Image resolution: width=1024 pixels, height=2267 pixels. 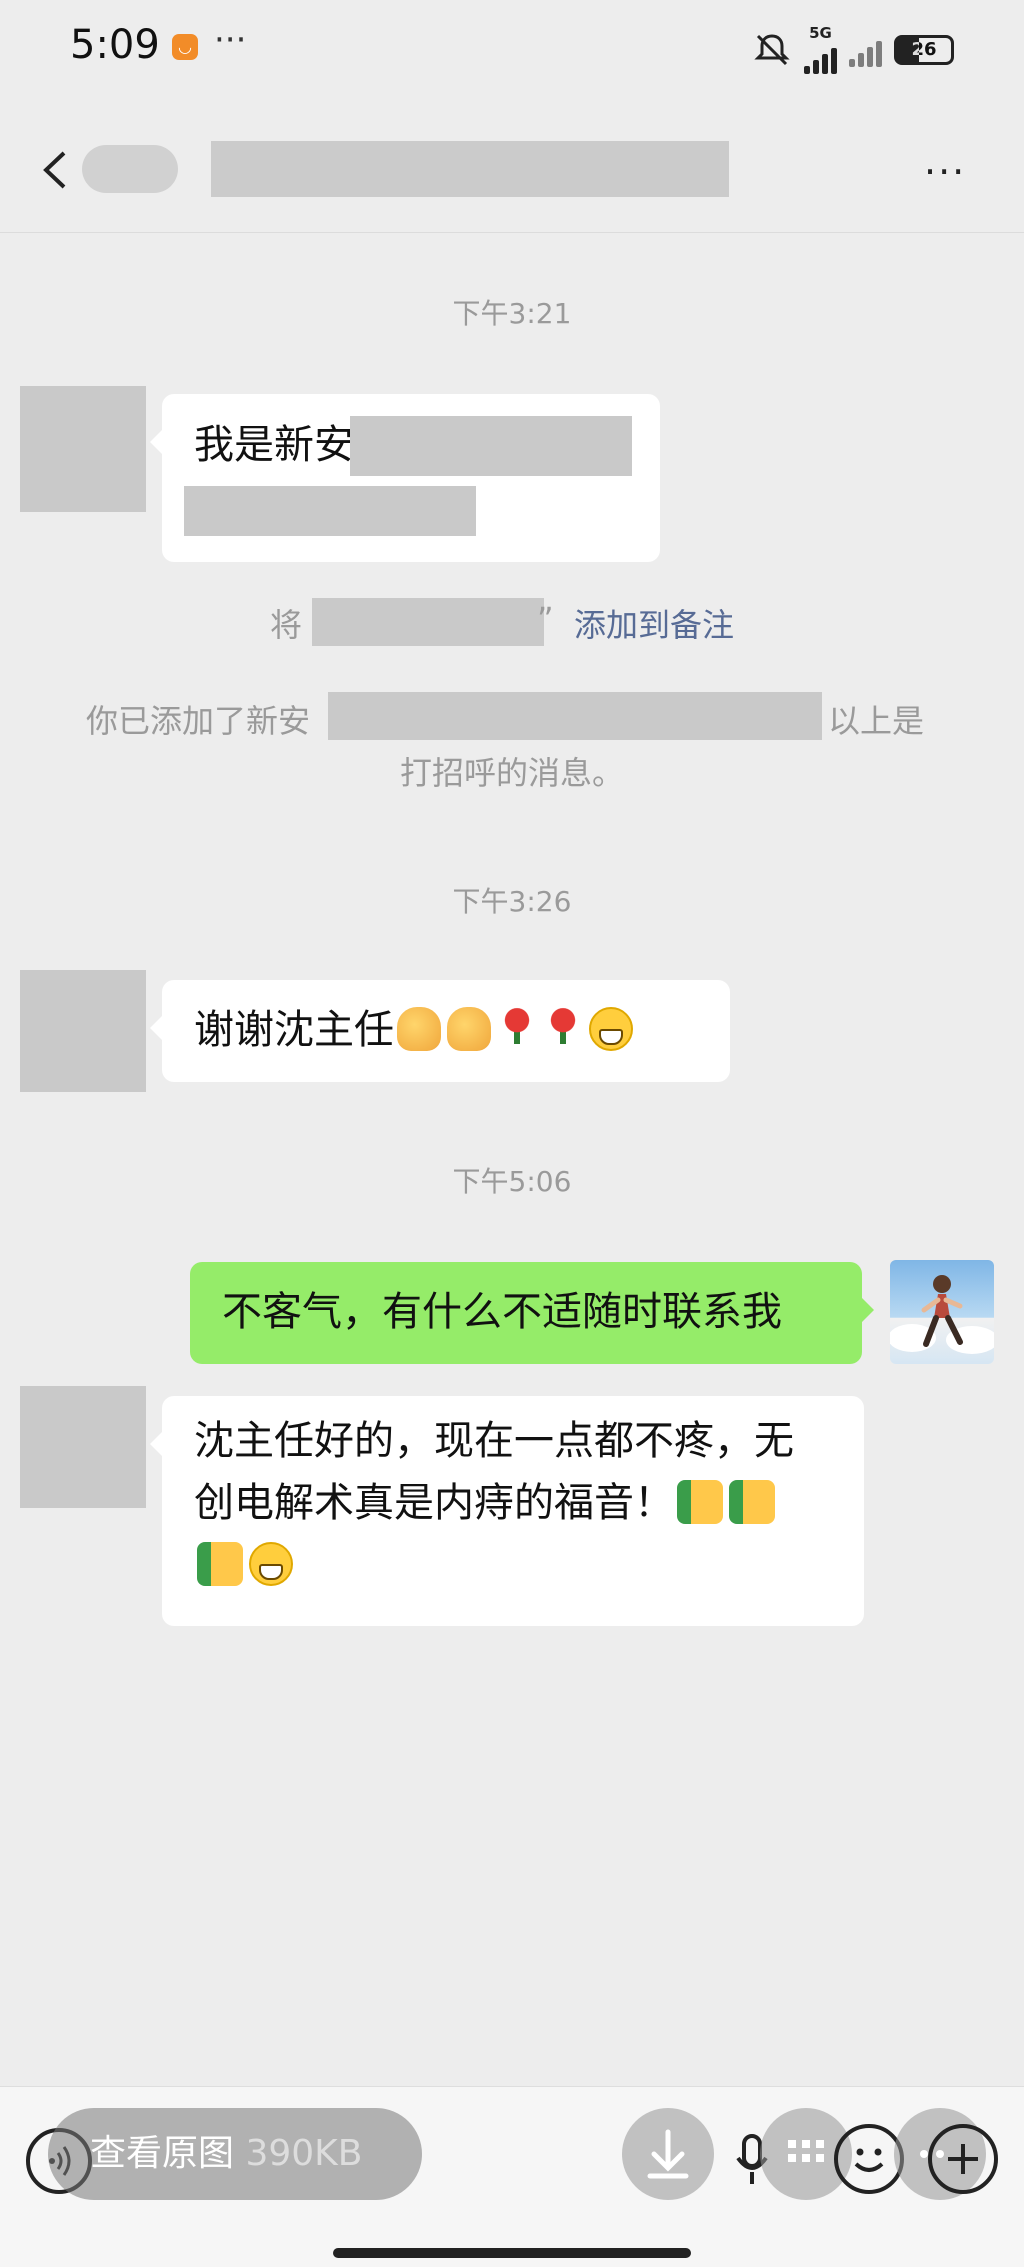 What do you see at coordinates (512, 313) in the screenshot?
I see `timestamp: 下午3:21` at bounding box center [512, 313].